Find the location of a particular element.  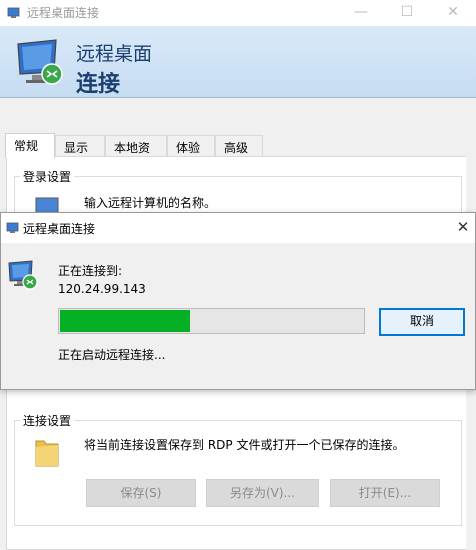

tab-advanced: 高级 is located at coordinates (239, 146).